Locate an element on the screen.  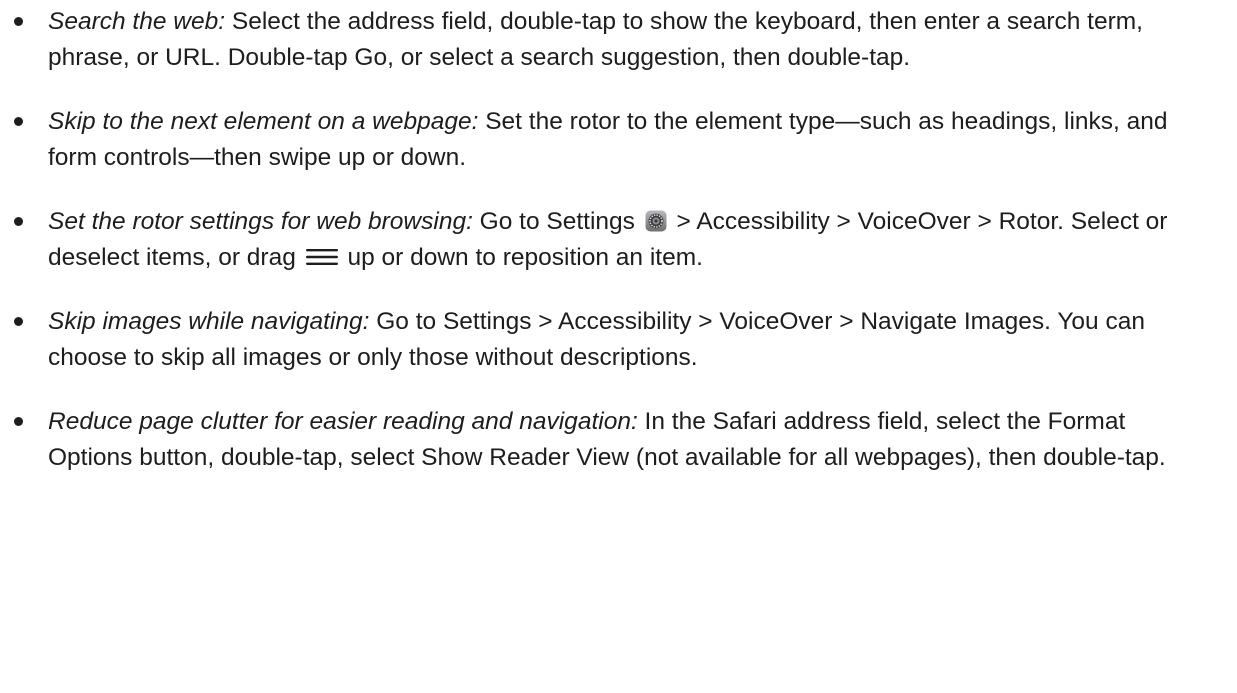
settings-gear-icon is located at coordinates (656, 221).